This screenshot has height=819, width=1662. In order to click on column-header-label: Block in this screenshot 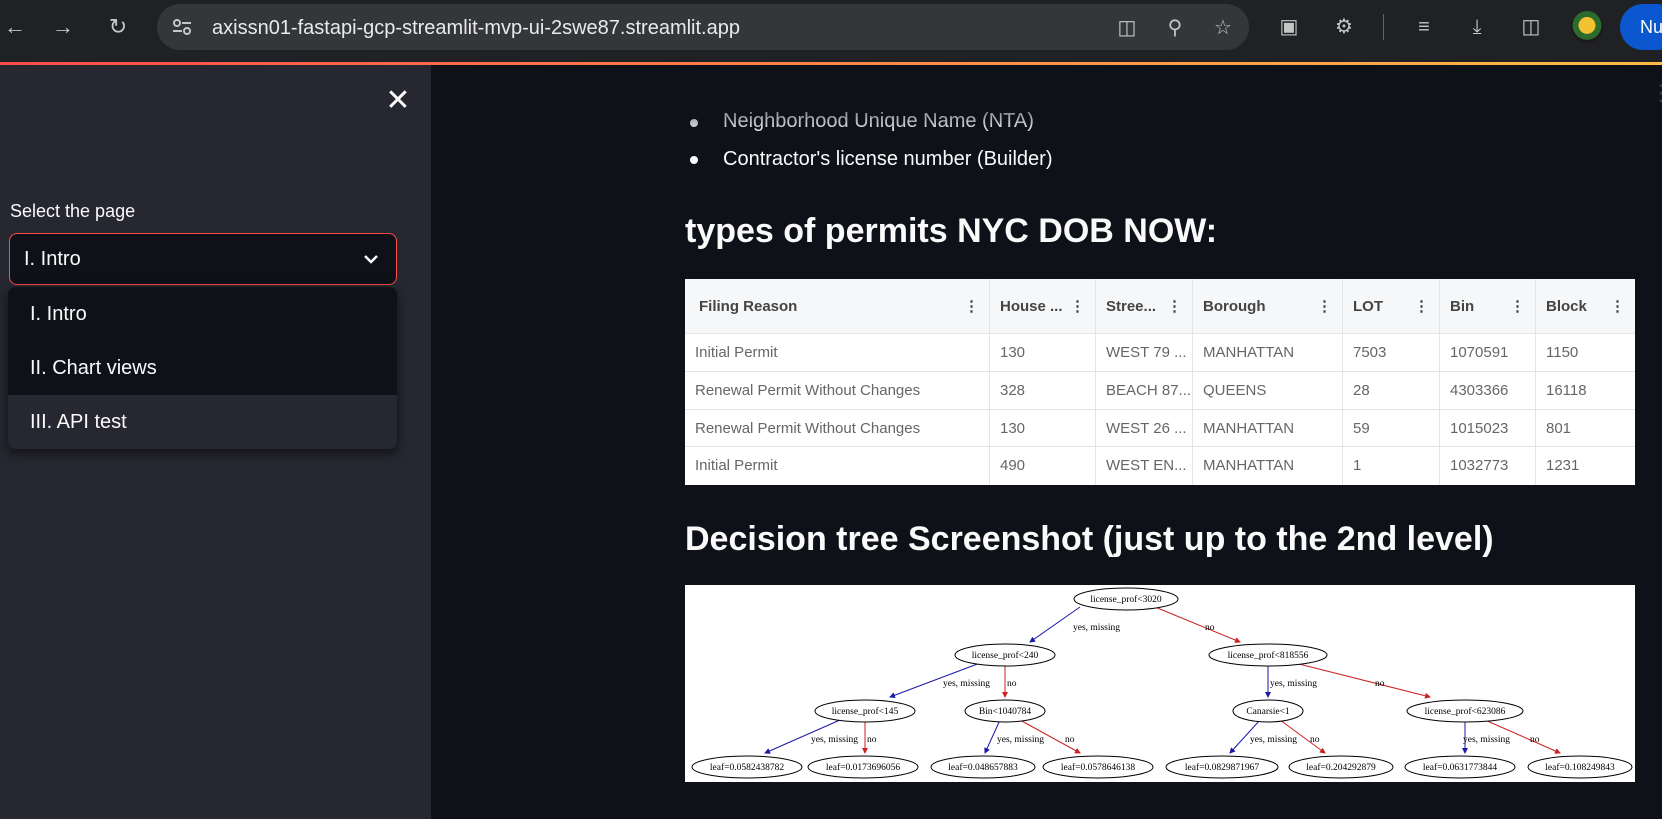, I will do `click(1566, 306)`.